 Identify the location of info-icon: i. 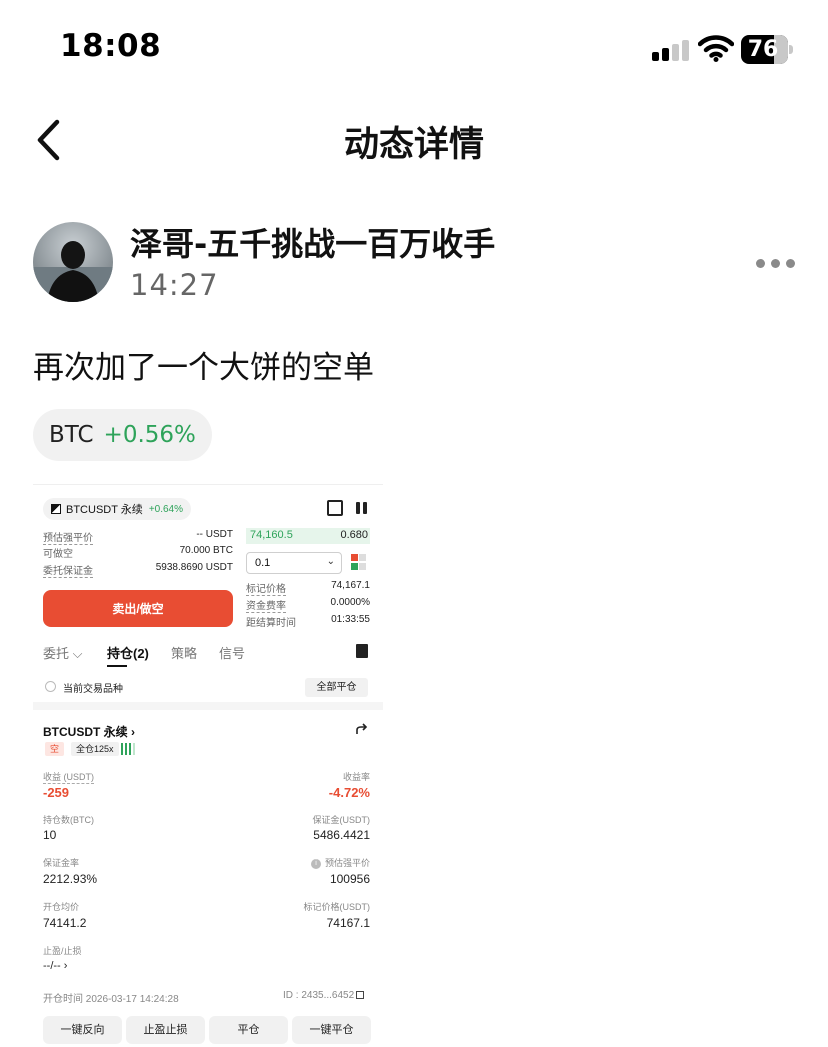
(315, 863).